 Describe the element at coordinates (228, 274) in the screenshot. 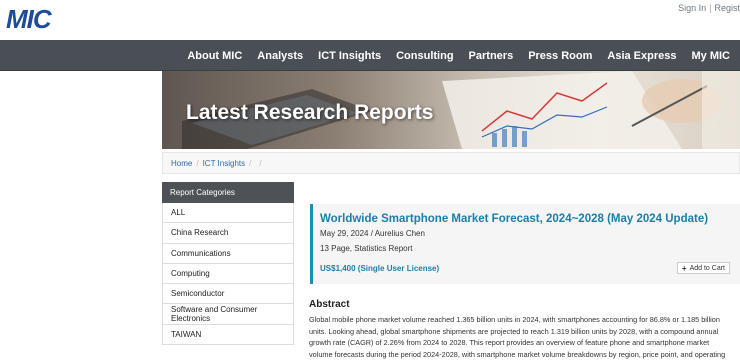

I see `sidebar-item-computing: Computing` at that location.